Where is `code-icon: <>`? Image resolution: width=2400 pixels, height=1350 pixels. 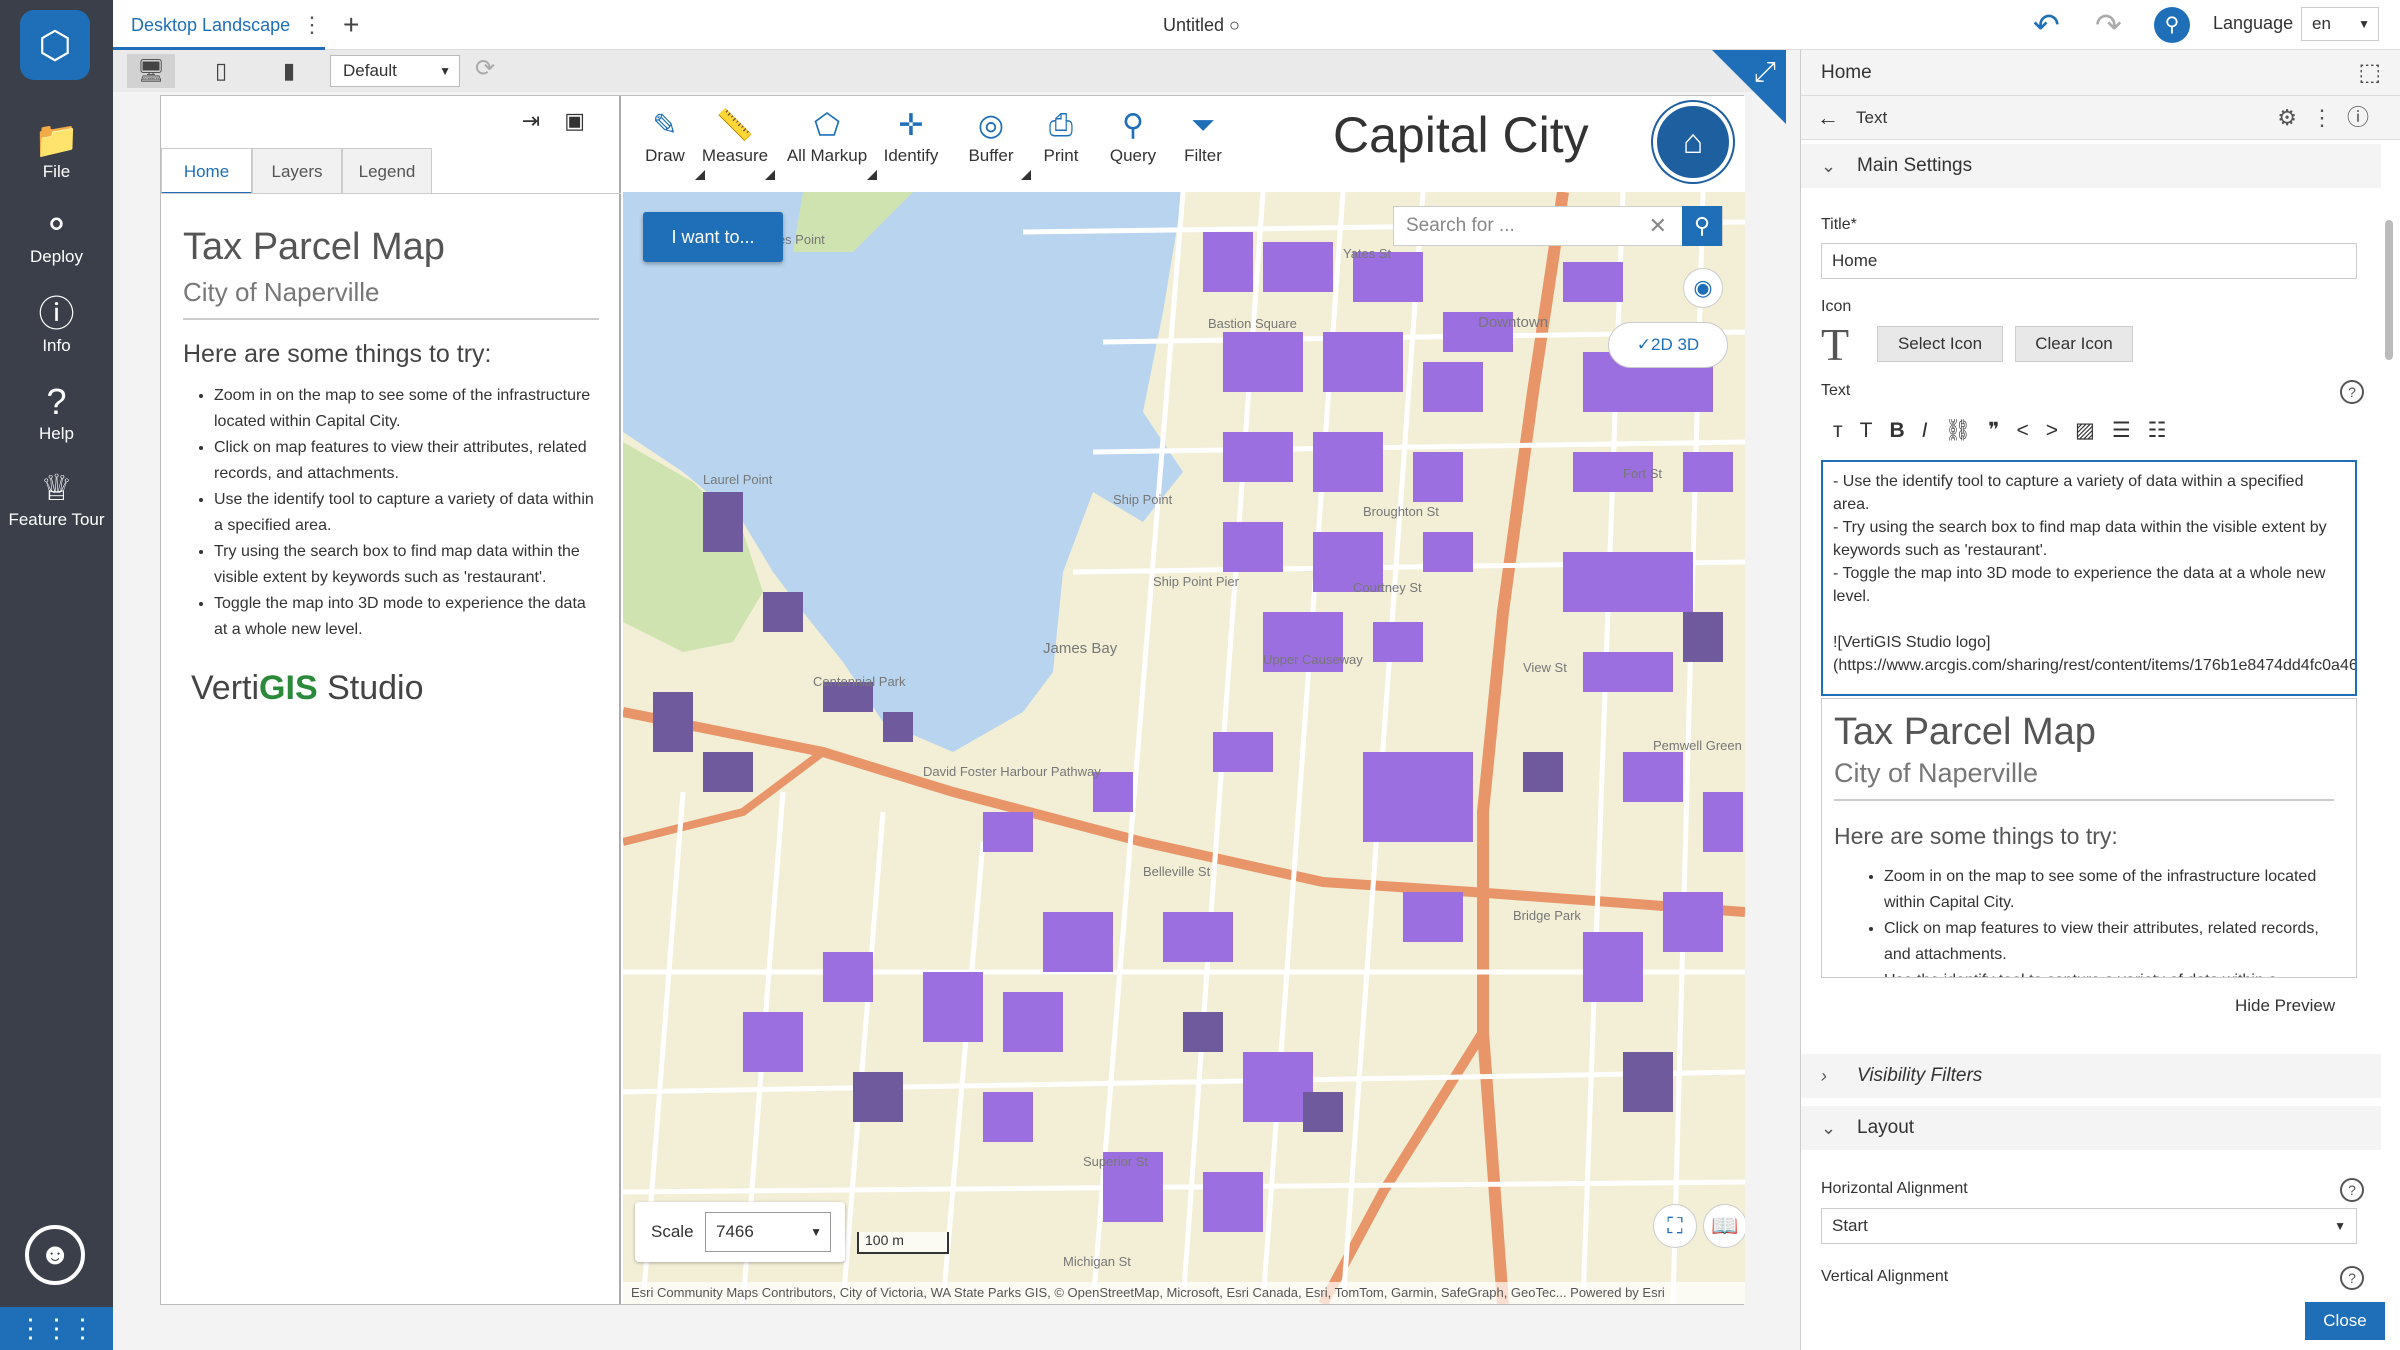 code-icon: <> is located at coordinates (2045, 430).